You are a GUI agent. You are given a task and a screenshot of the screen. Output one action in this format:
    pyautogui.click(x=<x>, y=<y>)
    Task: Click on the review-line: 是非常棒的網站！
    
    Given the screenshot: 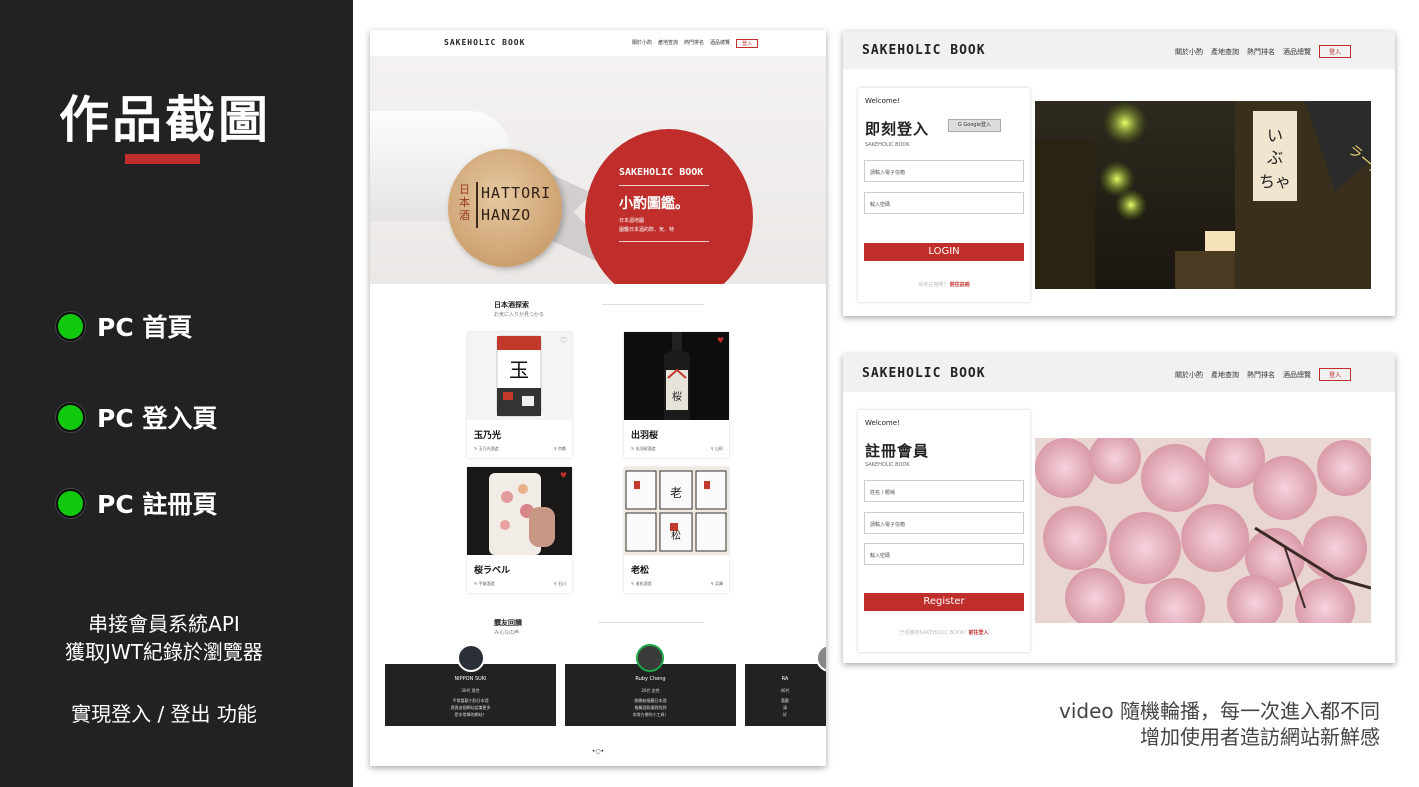 What is the action you would take?
    pyautogui.click(x=470, y=714)
    